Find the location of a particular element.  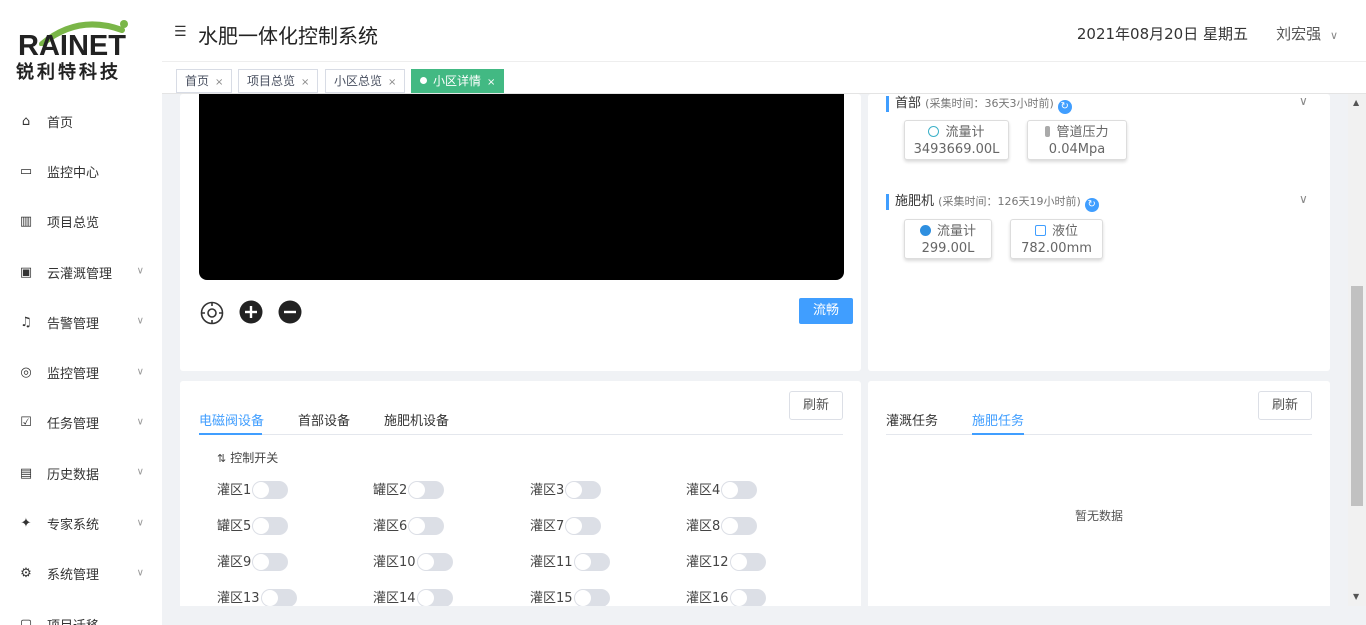

sidebar-item: ♫ 告警管理 ∨ is located at coordinates (81, 322).